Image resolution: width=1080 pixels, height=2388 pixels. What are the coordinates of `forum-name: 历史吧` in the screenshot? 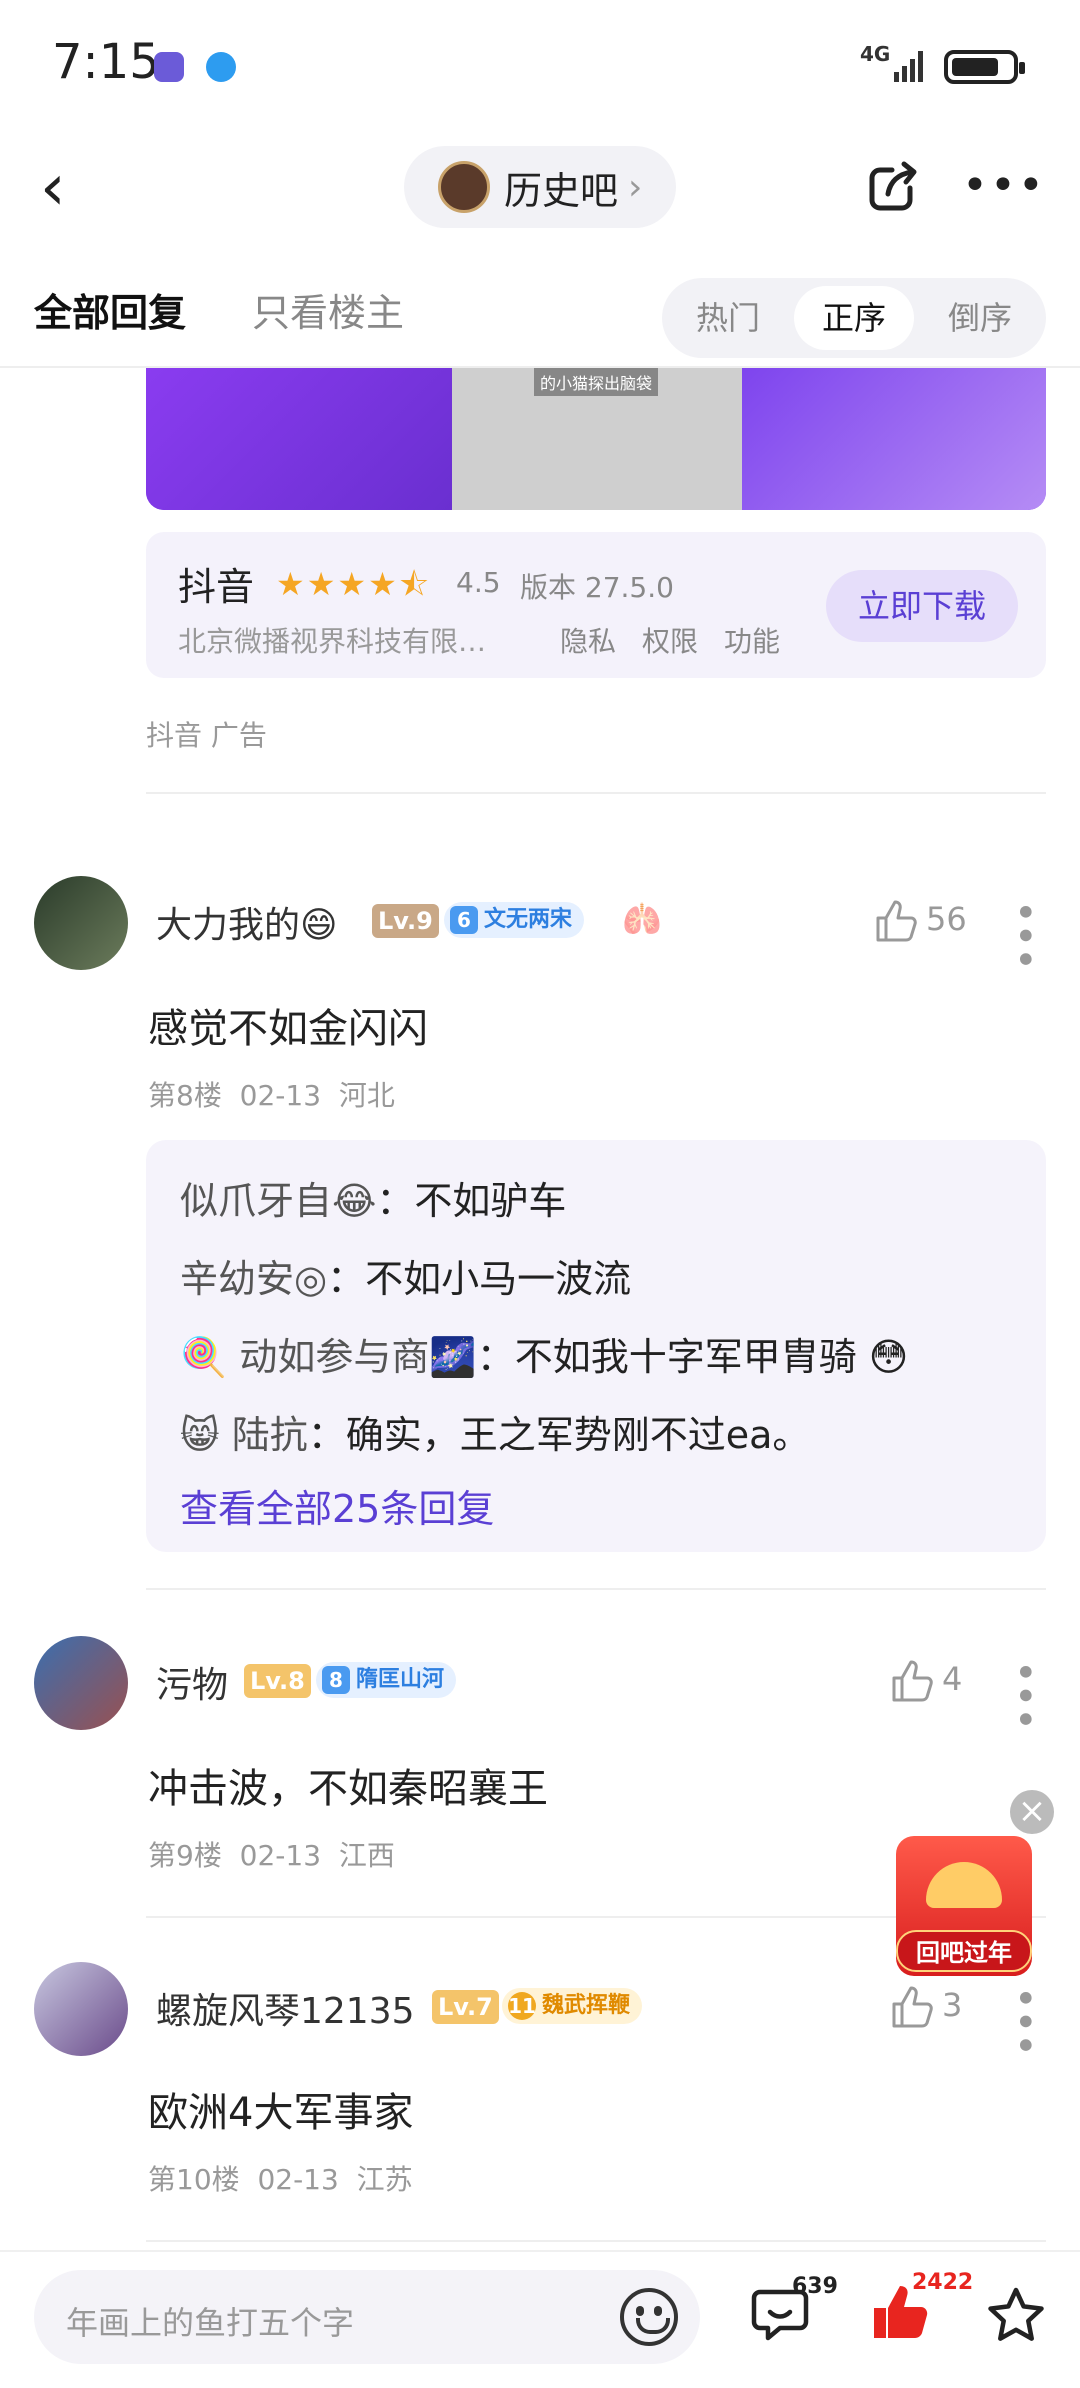 It's located at (561, 190).